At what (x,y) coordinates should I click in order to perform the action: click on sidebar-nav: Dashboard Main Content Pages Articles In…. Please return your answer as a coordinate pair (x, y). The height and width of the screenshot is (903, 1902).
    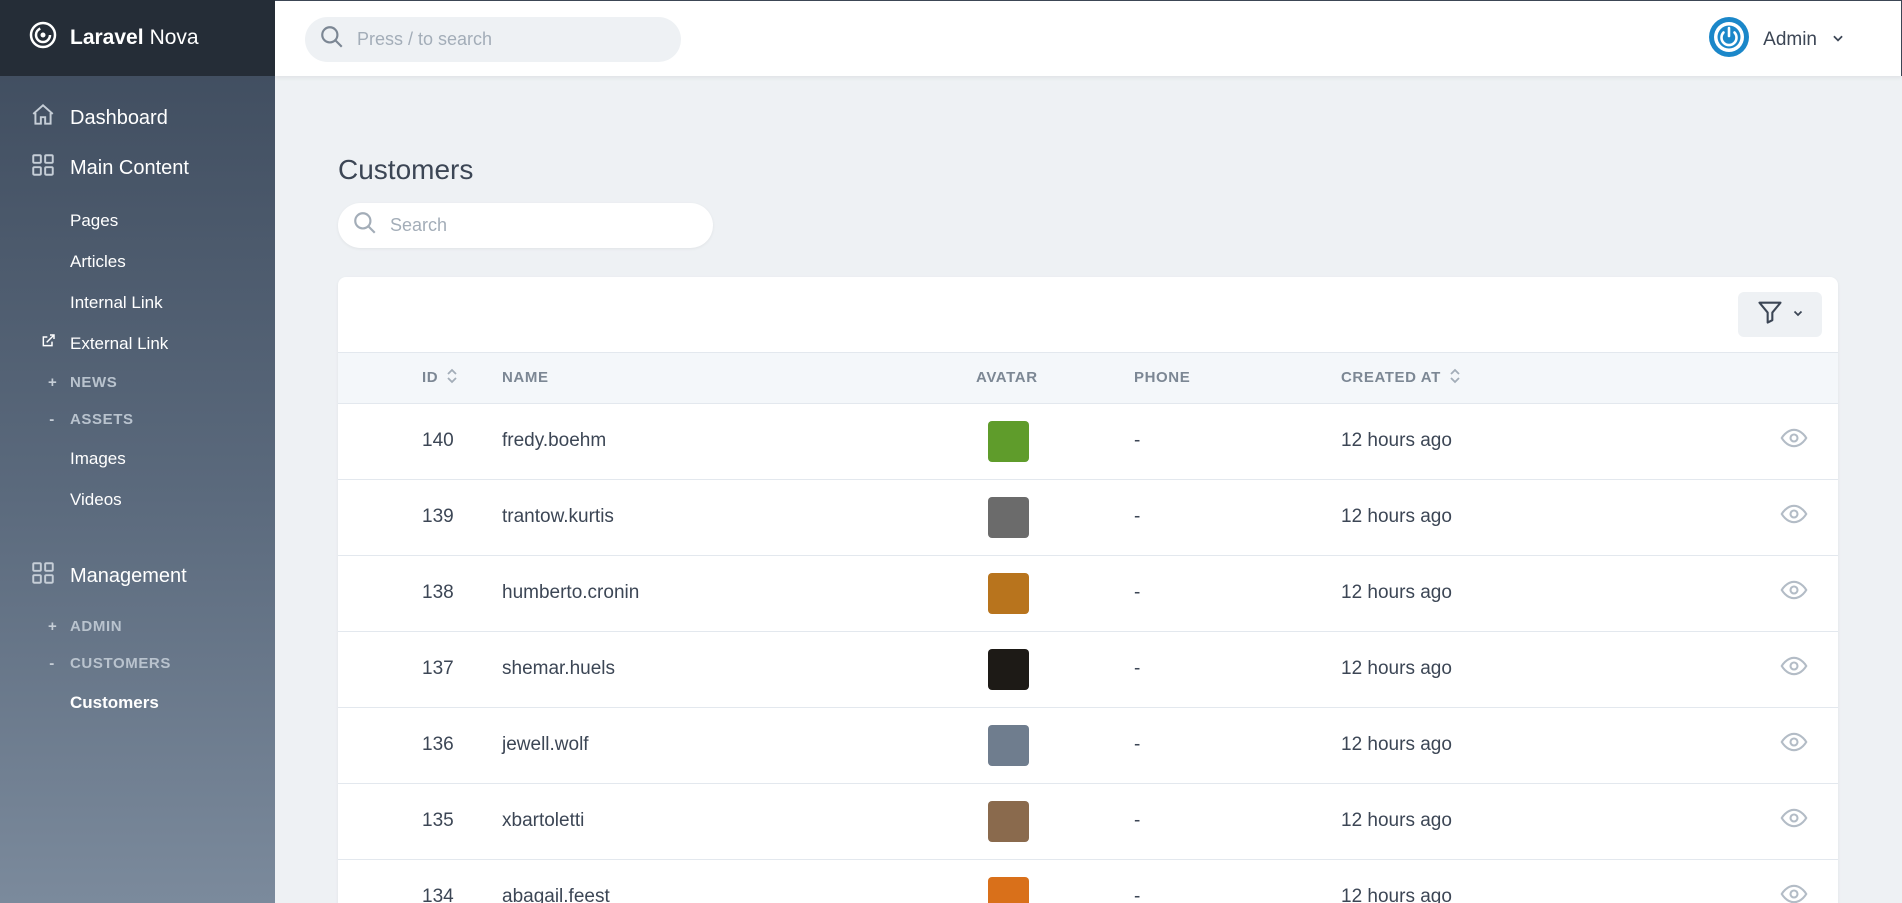
    Looking at the image, I should click on (137, 399).